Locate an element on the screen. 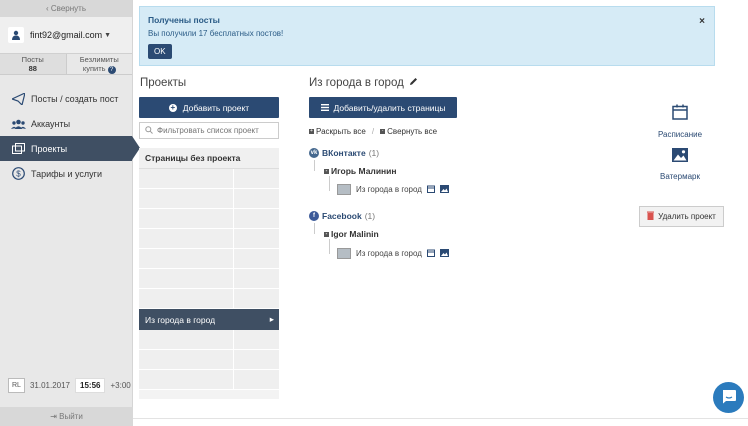  expand-controls: + Раскрыть все / - Свернуть все is located at coordinates (373, 131).